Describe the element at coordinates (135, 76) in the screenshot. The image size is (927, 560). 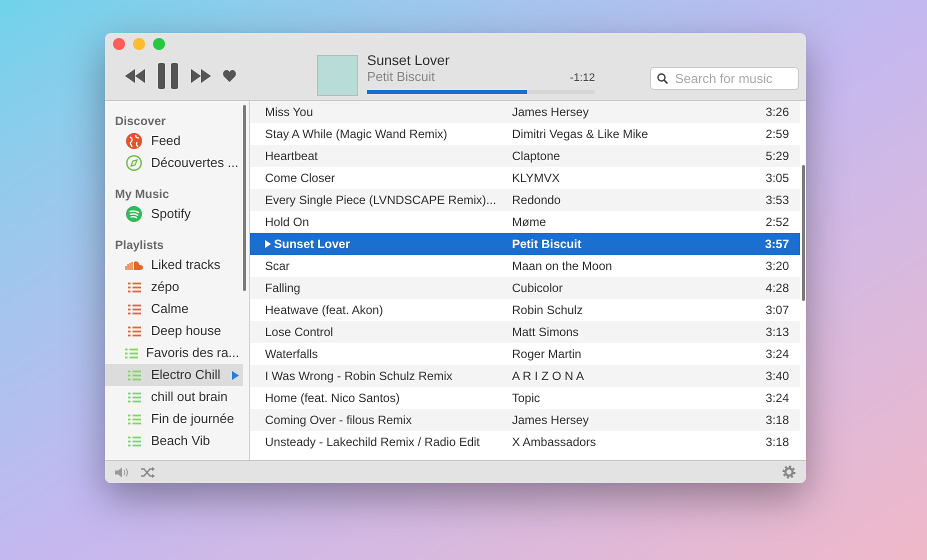
I see `rewind-button` at that location.